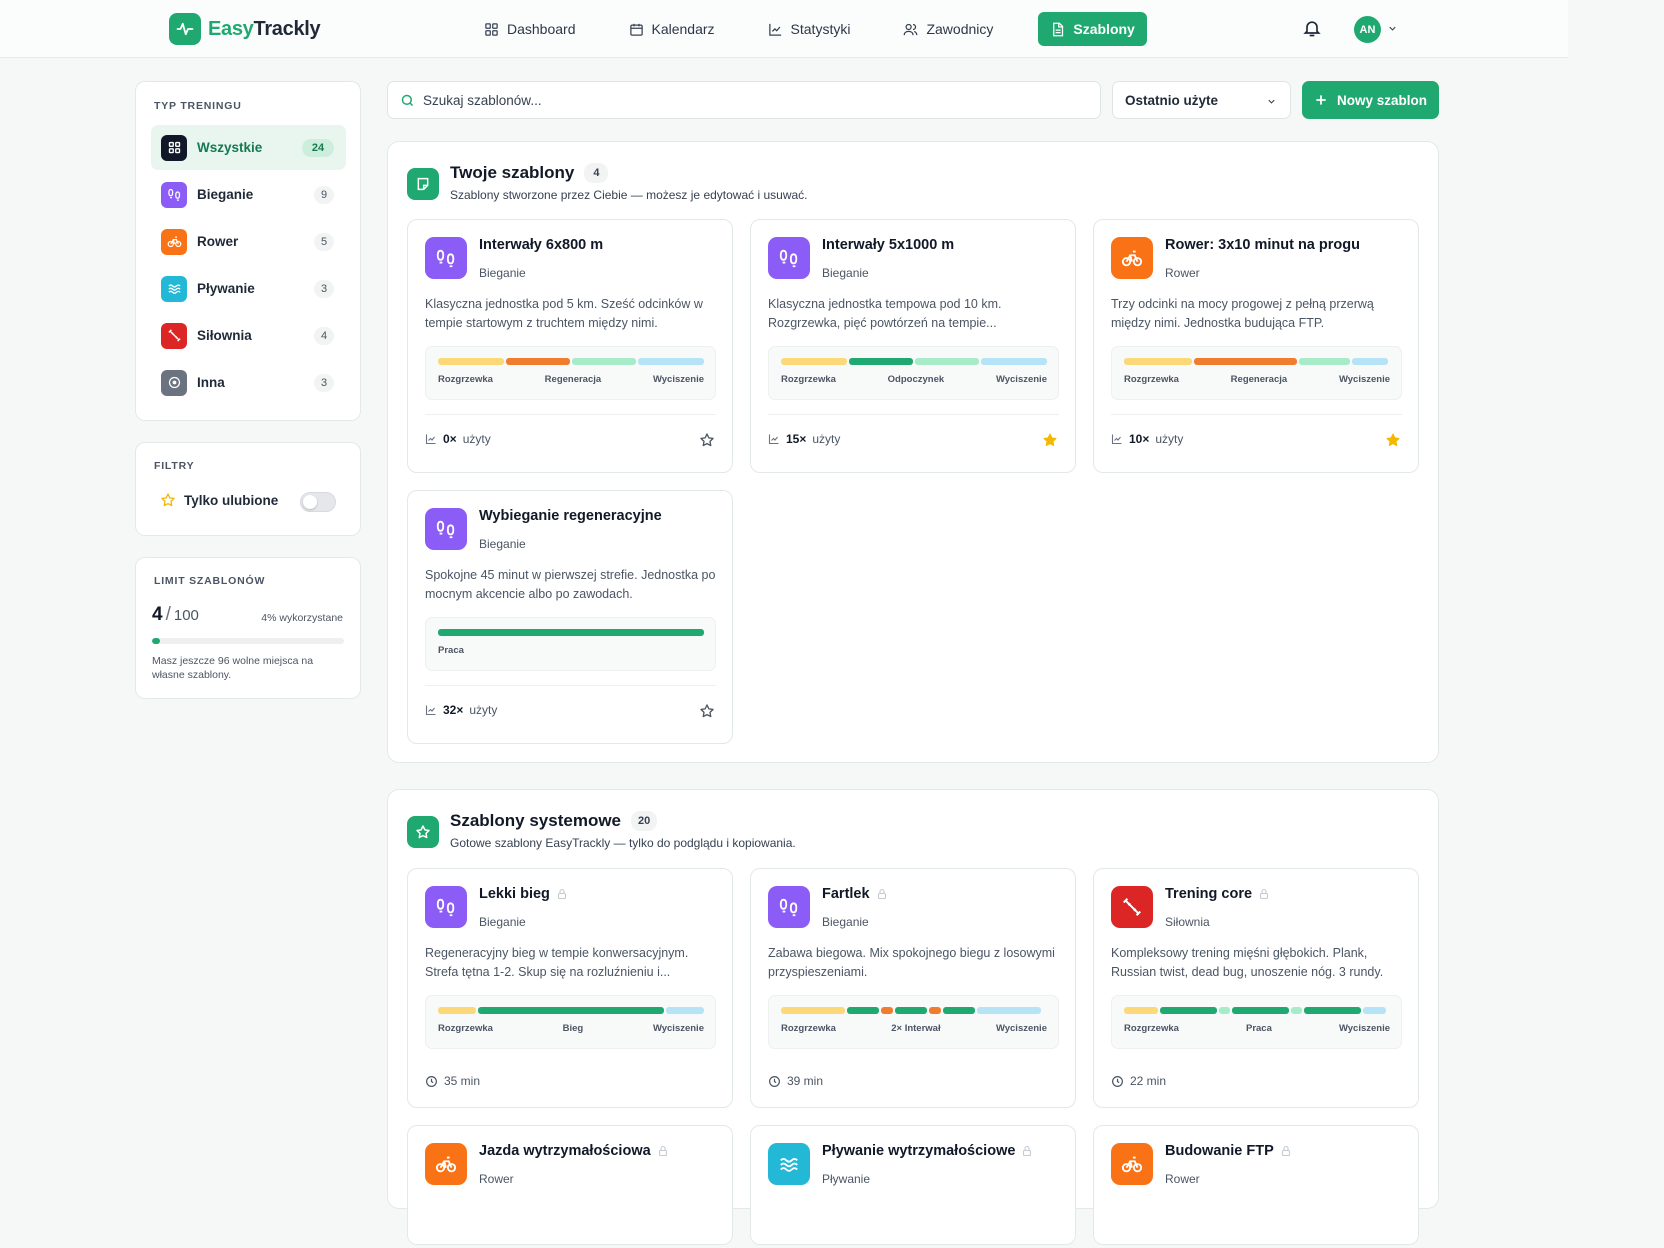 Image resolution: width=1664 pixels, height=1248 pixels. I want to click on type-item-all: Wszystkie 24, so click(248, 147).